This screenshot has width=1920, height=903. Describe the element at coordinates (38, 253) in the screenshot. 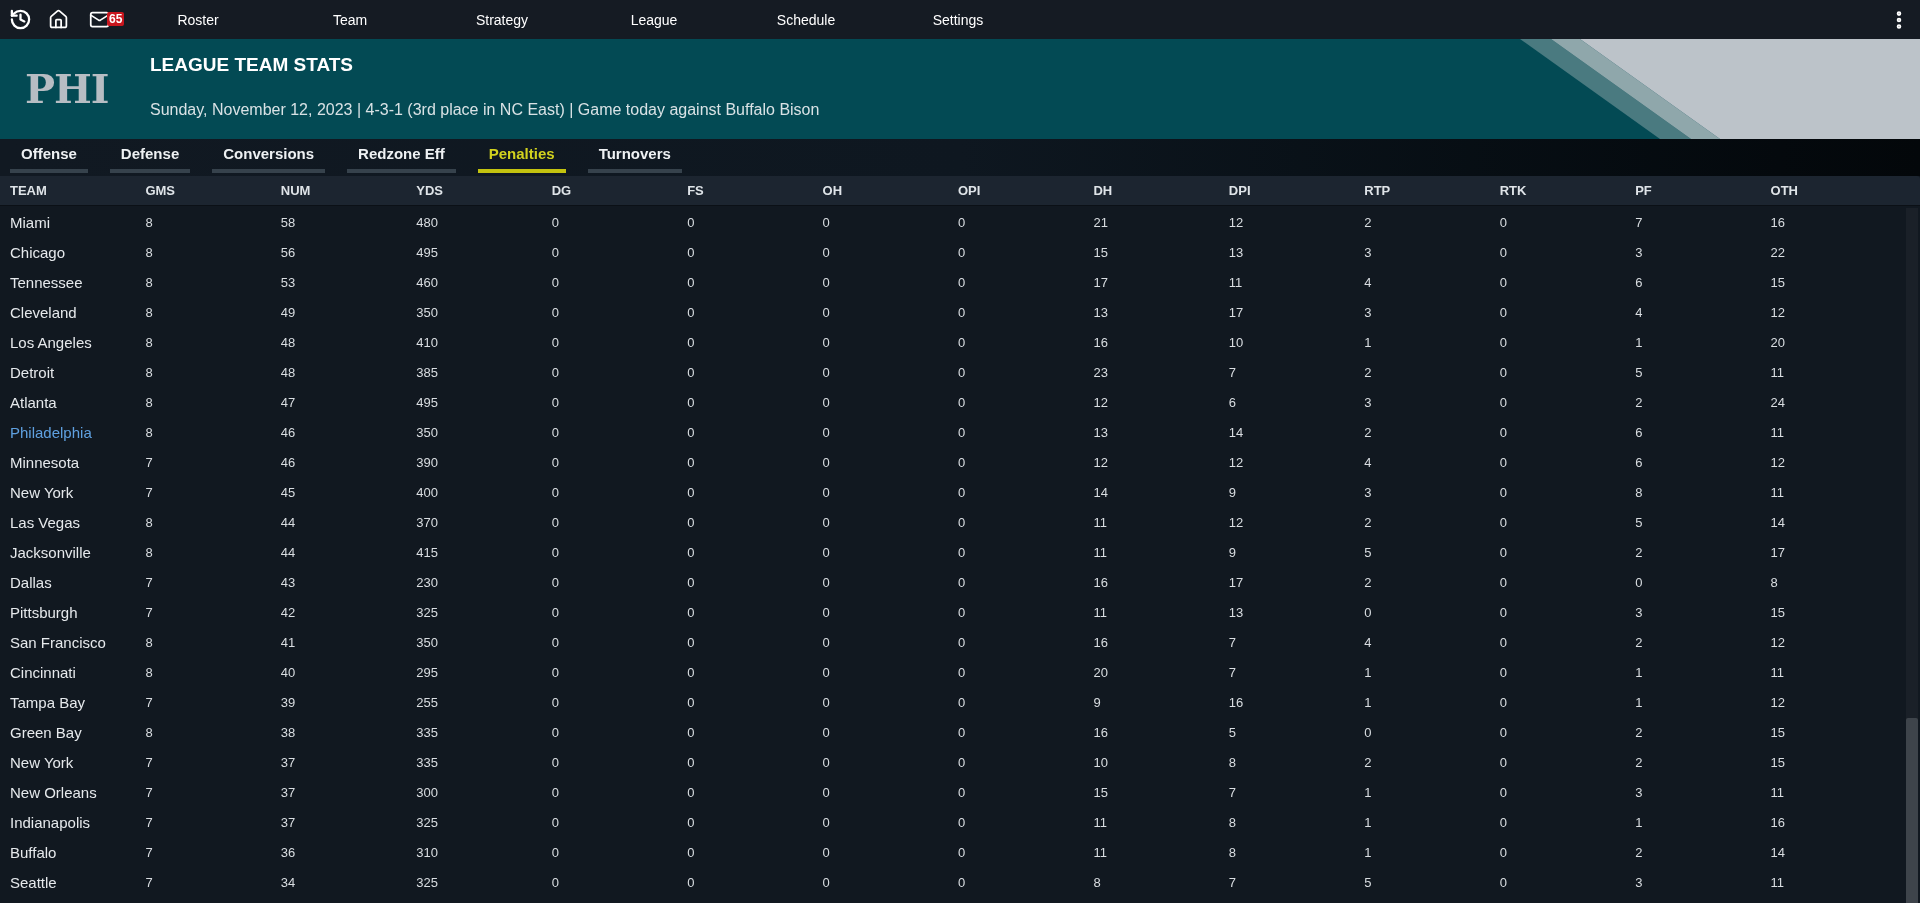

I see `team-name: Chicago` at that location.